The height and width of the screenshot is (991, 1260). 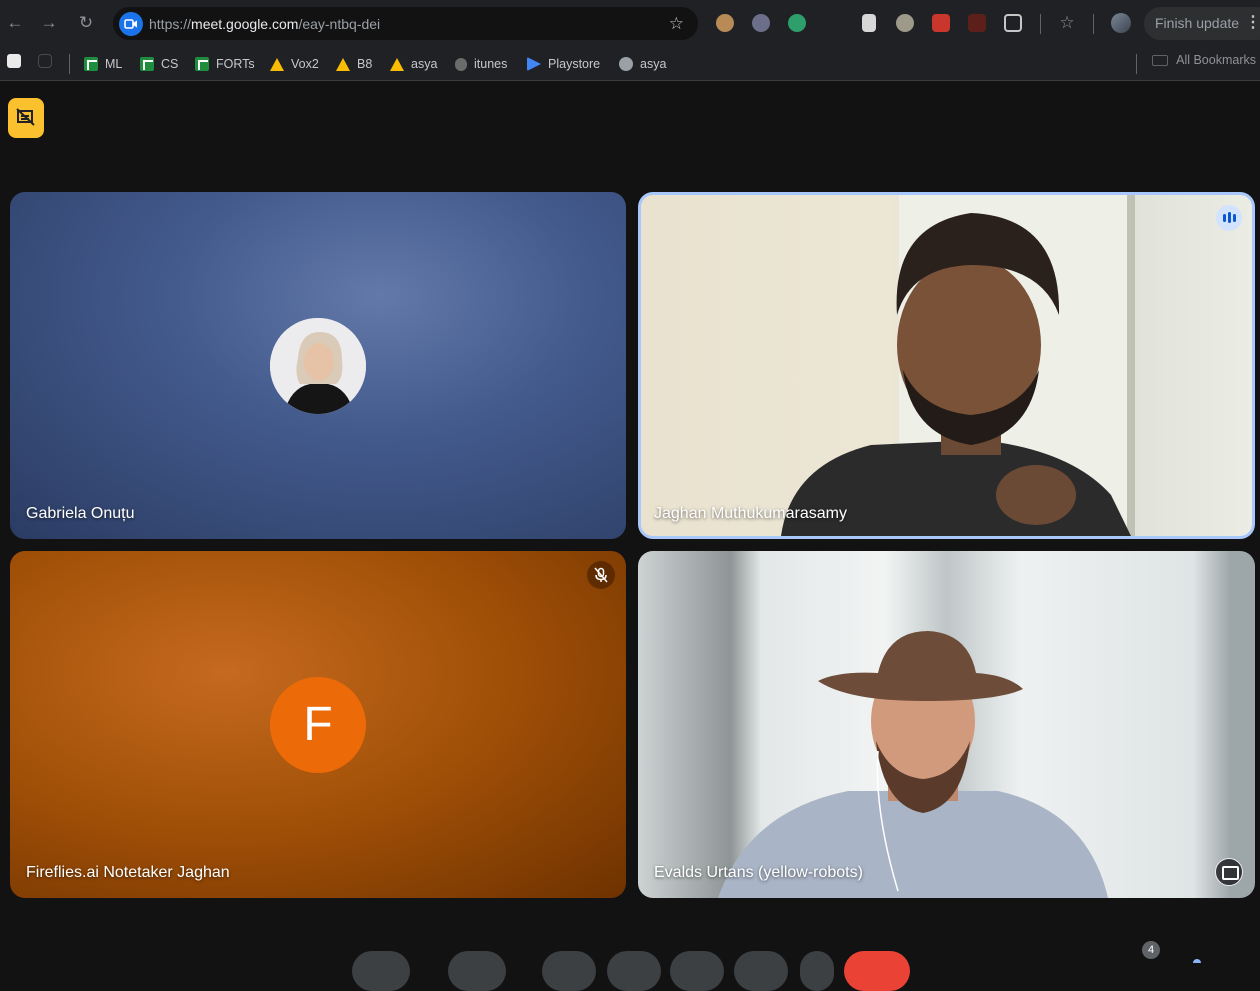 What do you see at coordinates (1216, 60) in the screenshot?
I see `all-bookmarks-label: All Bookmarks` at bounding box center [1216, 60].